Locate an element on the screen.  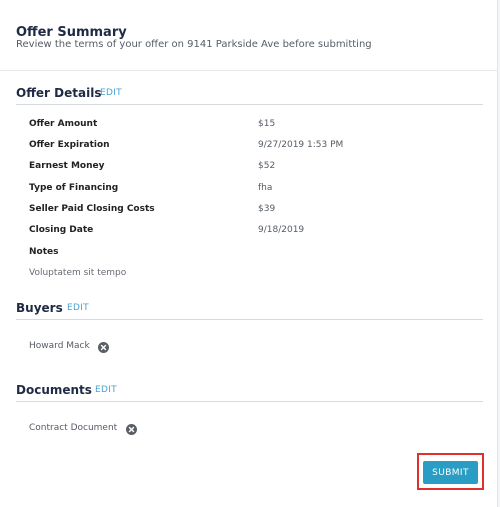
notes-label: Notes is located at coordinates (44, 252).